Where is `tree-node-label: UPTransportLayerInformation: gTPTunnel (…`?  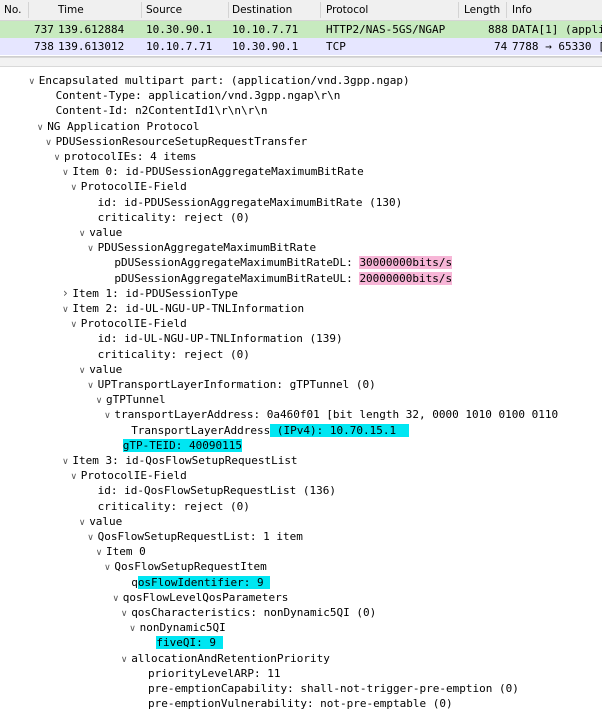
tree-node-label: UPTransportLayerInformation: gTPTunnel (… is located at coordinates (236, 384).